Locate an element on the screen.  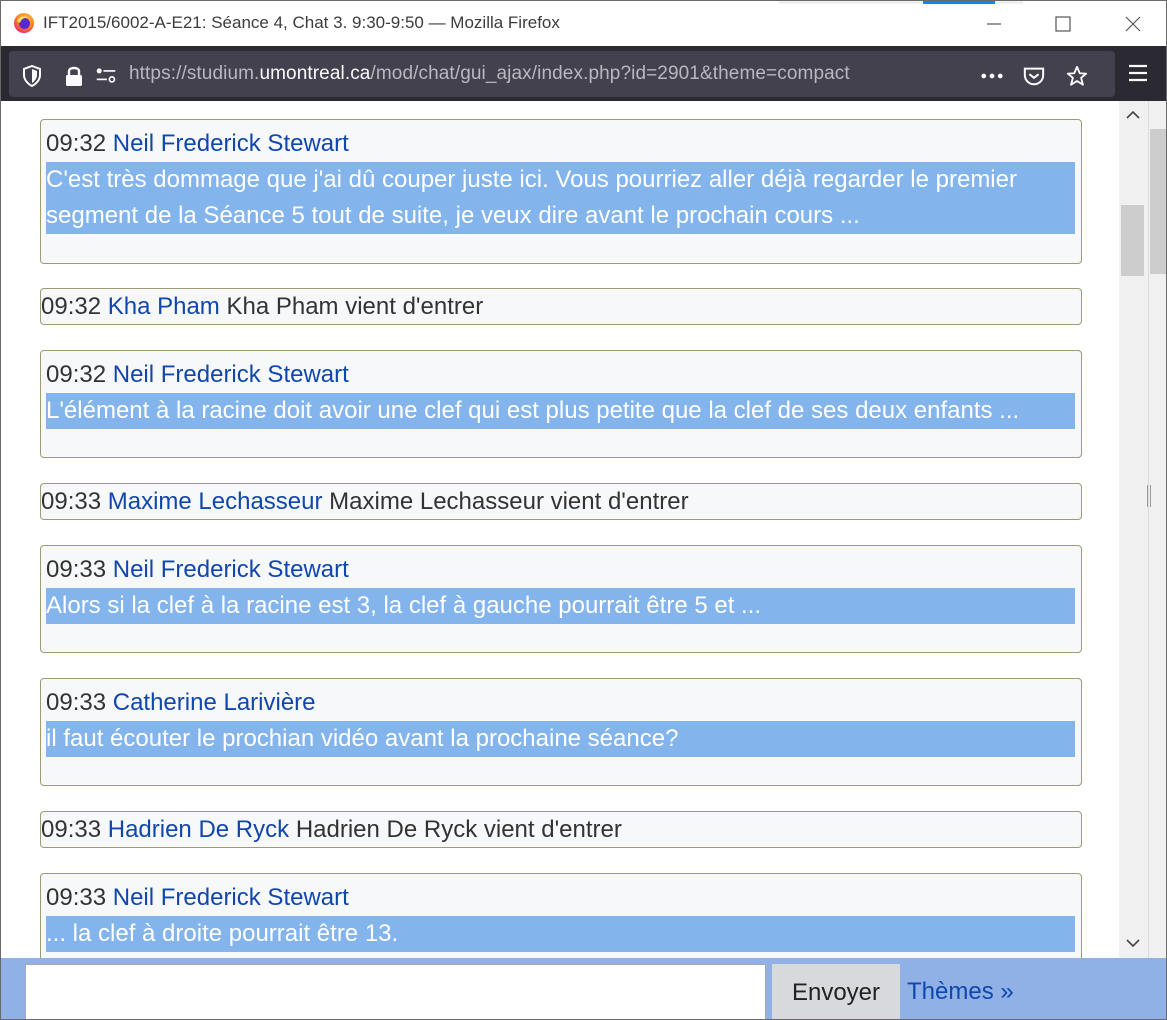
message-username: Catherine Larivière is located at coordinates (214, 702).